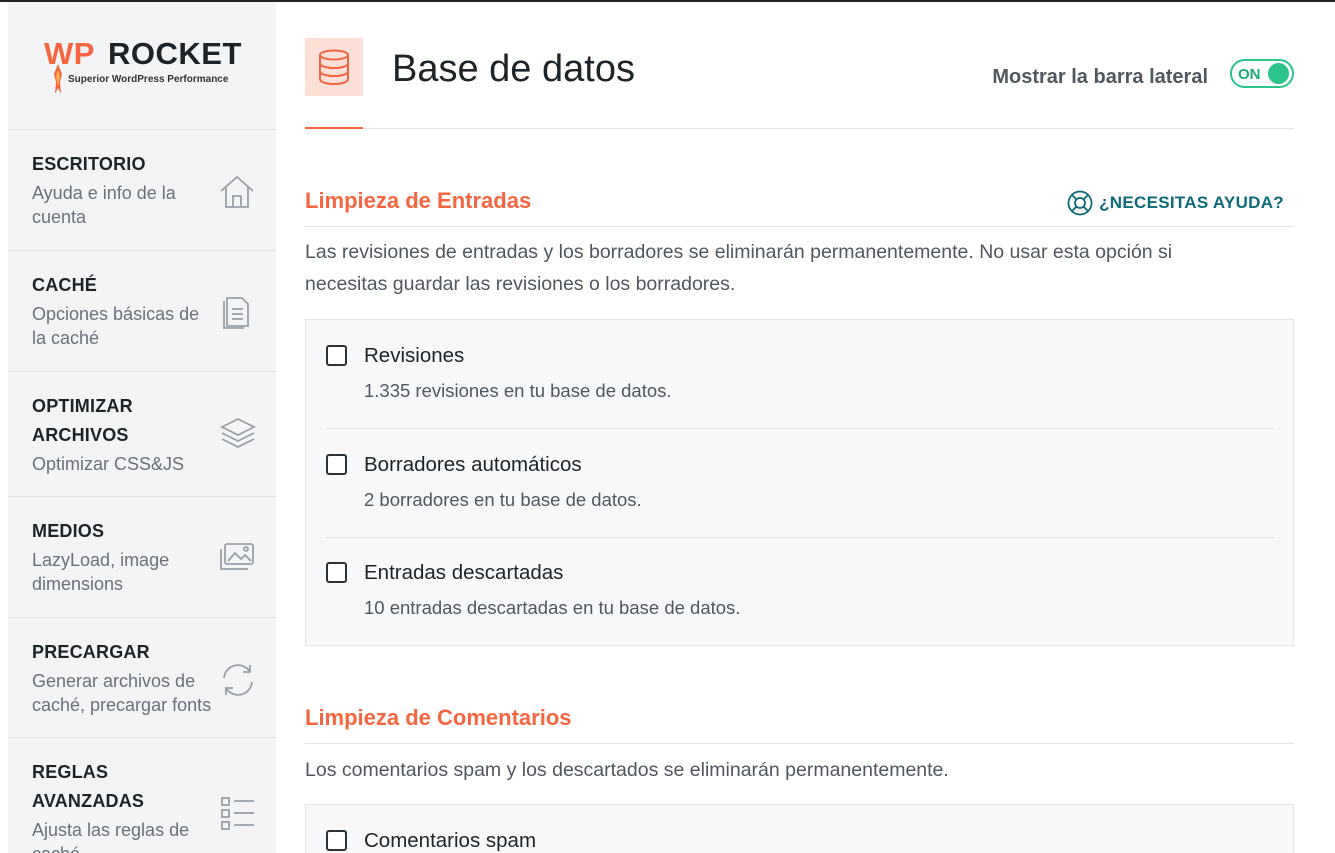 Image resolution: width=1335 pixels, height=853 pixels. I want to click on home-icon, so click(237, 191).